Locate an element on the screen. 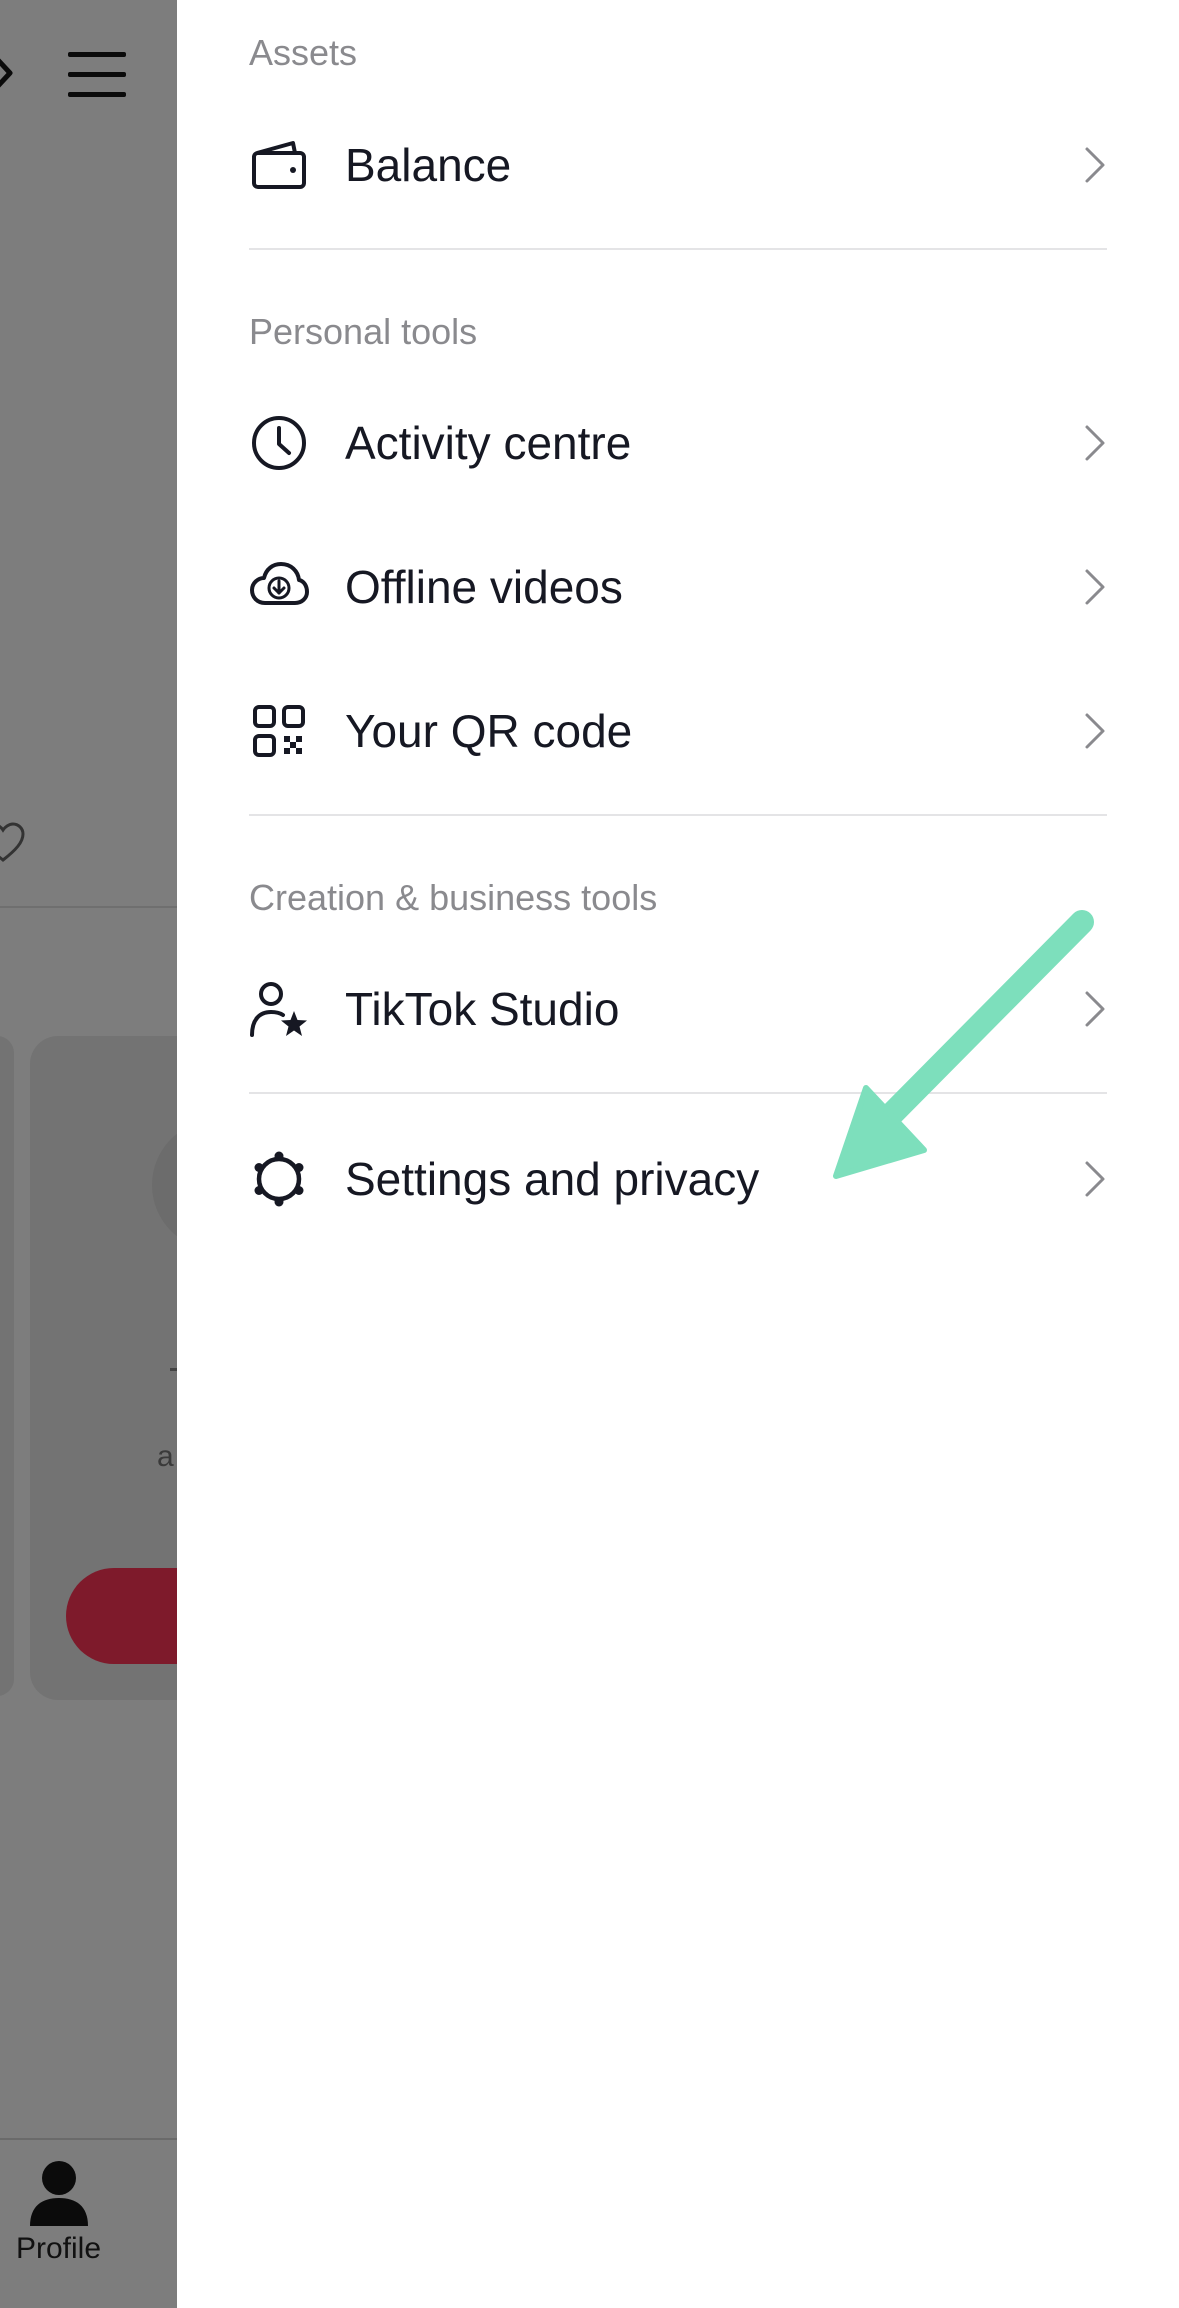  heart-icon is located at coordinates (12, 842).